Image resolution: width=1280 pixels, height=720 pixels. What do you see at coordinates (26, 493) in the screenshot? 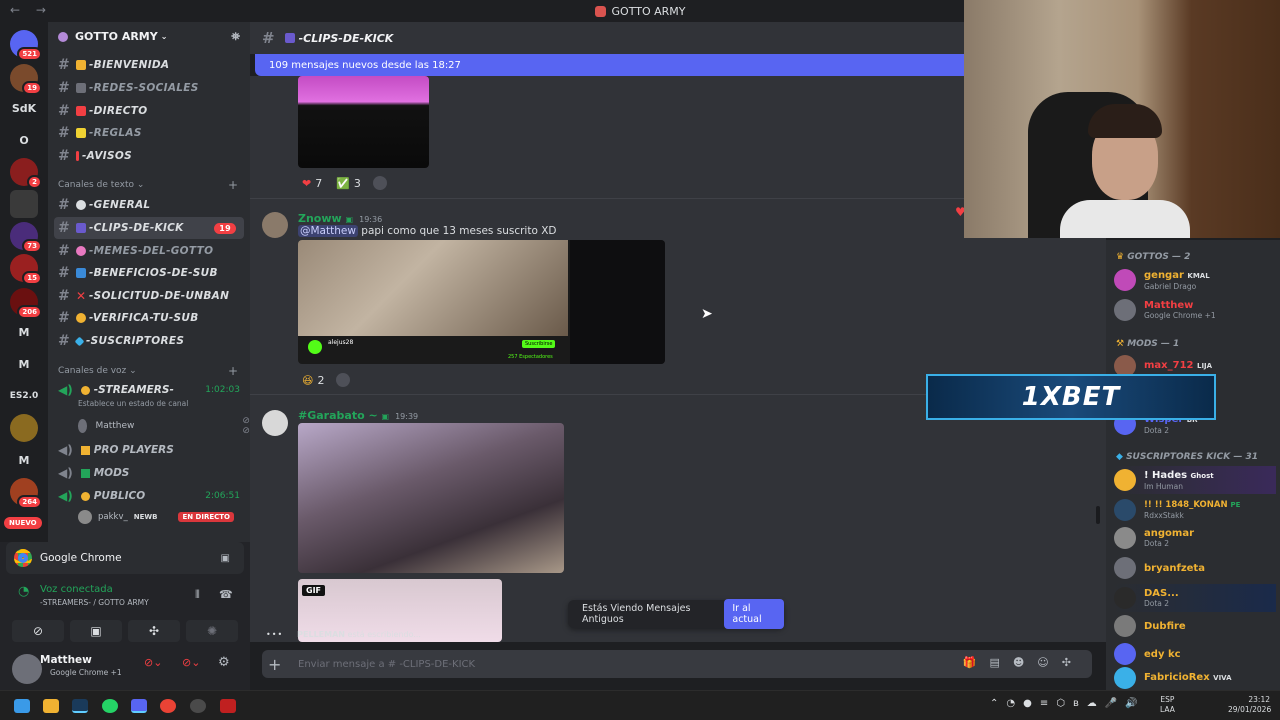
I see `server-icon: 264` at bounding box center [26, 493].